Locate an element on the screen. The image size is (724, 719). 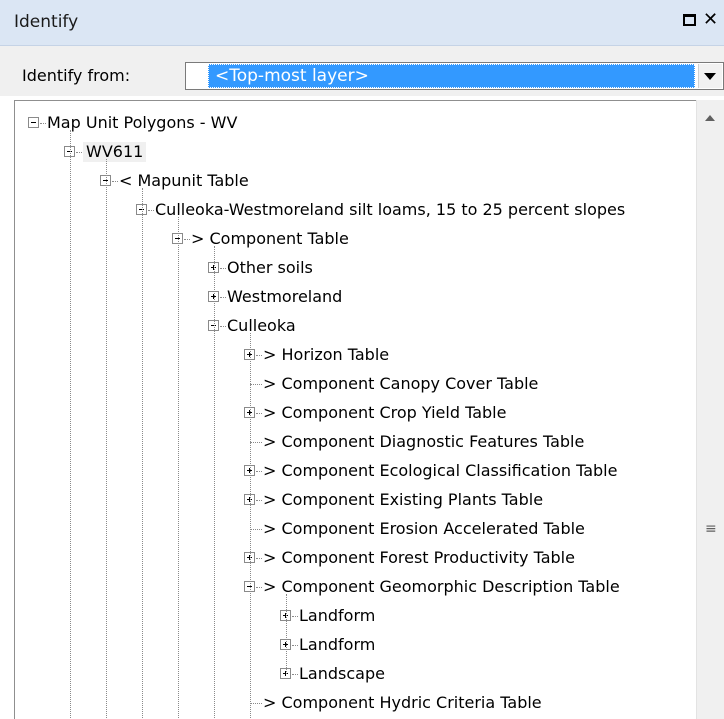
tree-node: > Component Erosion Accelerated Table is located at coordinates (355, 529).